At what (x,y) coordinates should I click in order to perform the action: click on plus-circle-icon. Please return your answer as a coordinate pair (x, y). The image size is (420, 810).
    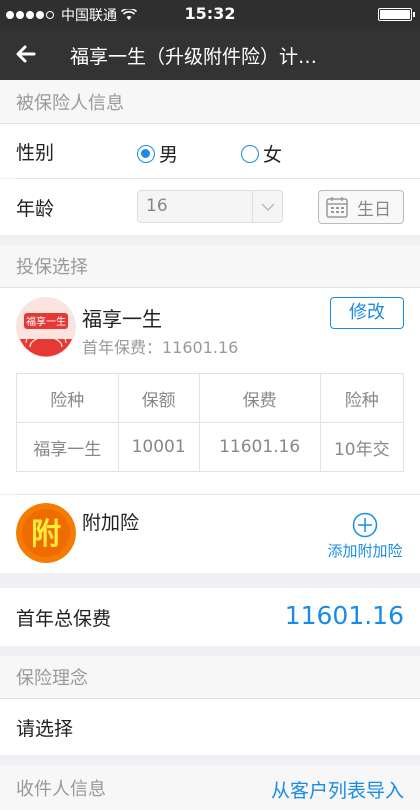
    Looking at the image, I should click on (365, 525).